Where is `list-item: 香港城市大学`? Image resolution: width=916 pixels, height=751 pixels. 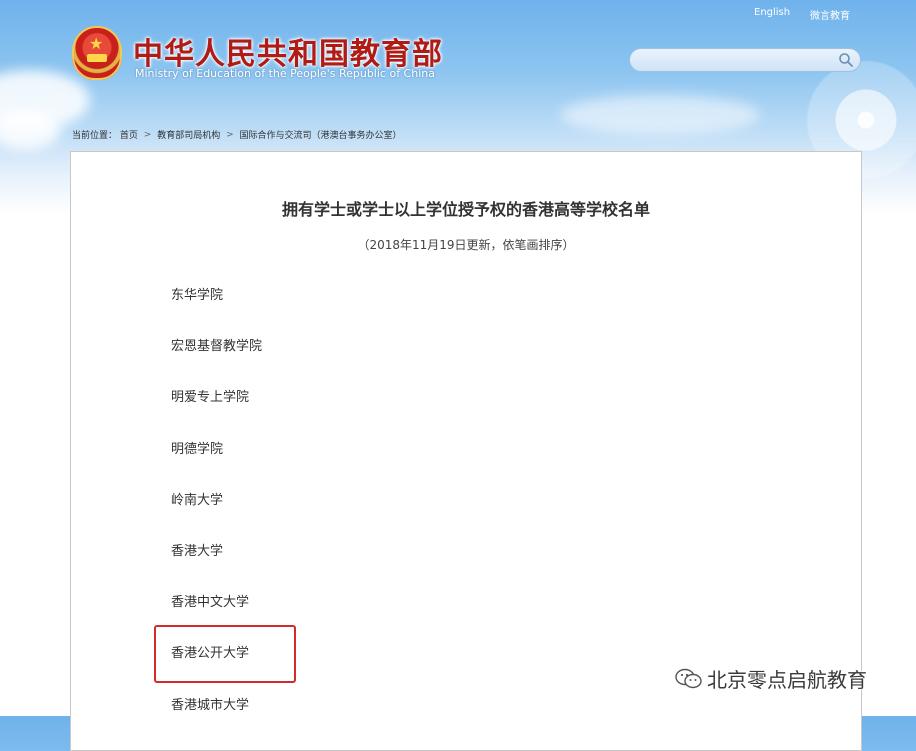 list-item: 香港城市大学 is located at coordinates (210, 705).